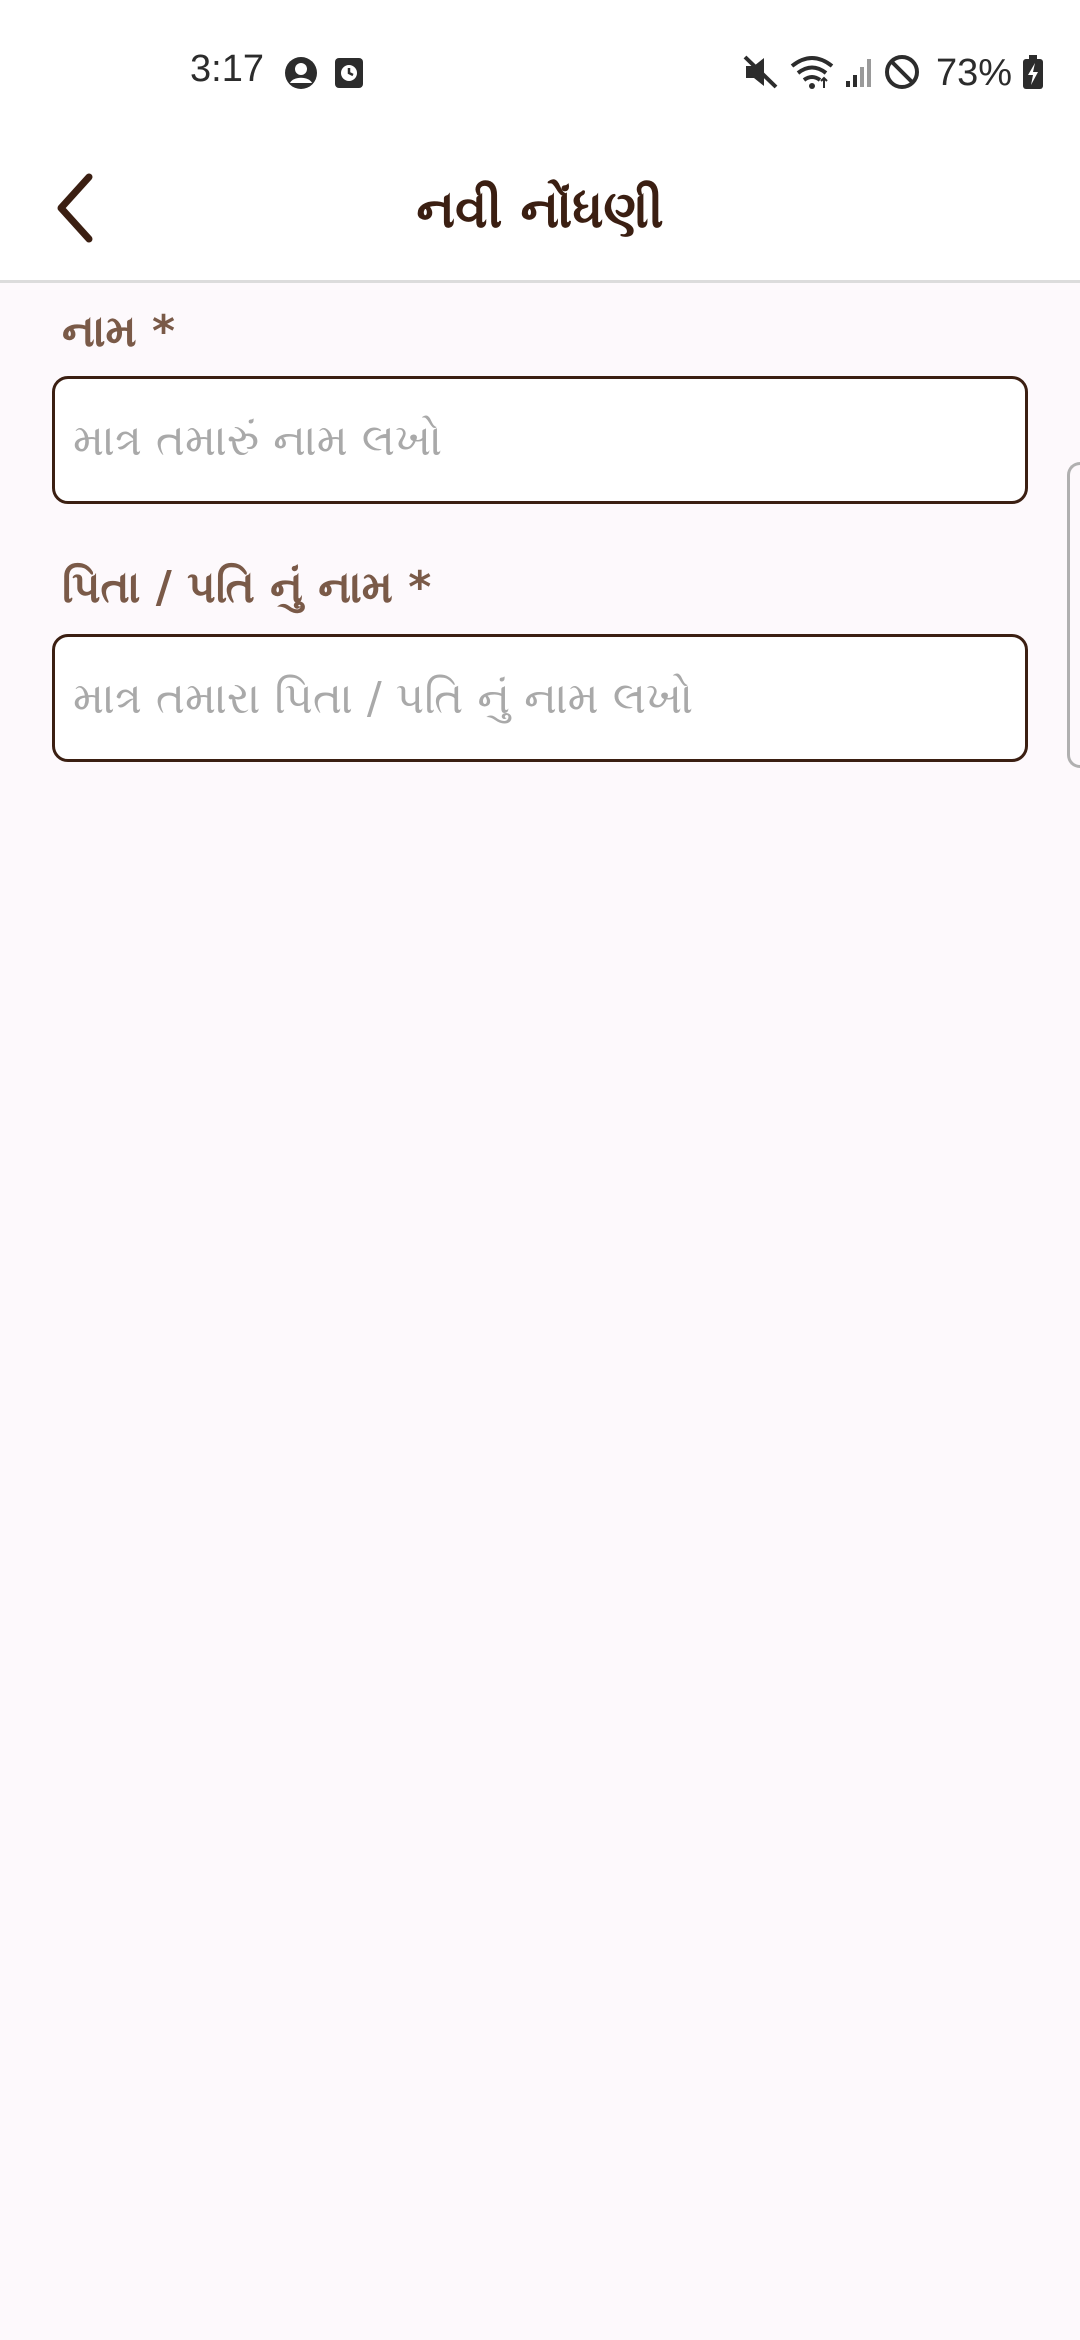  What do you see at coordinates (349, 75) in the screenshot?
I see `clock-badge-icon` at bounding box center [349, 75].